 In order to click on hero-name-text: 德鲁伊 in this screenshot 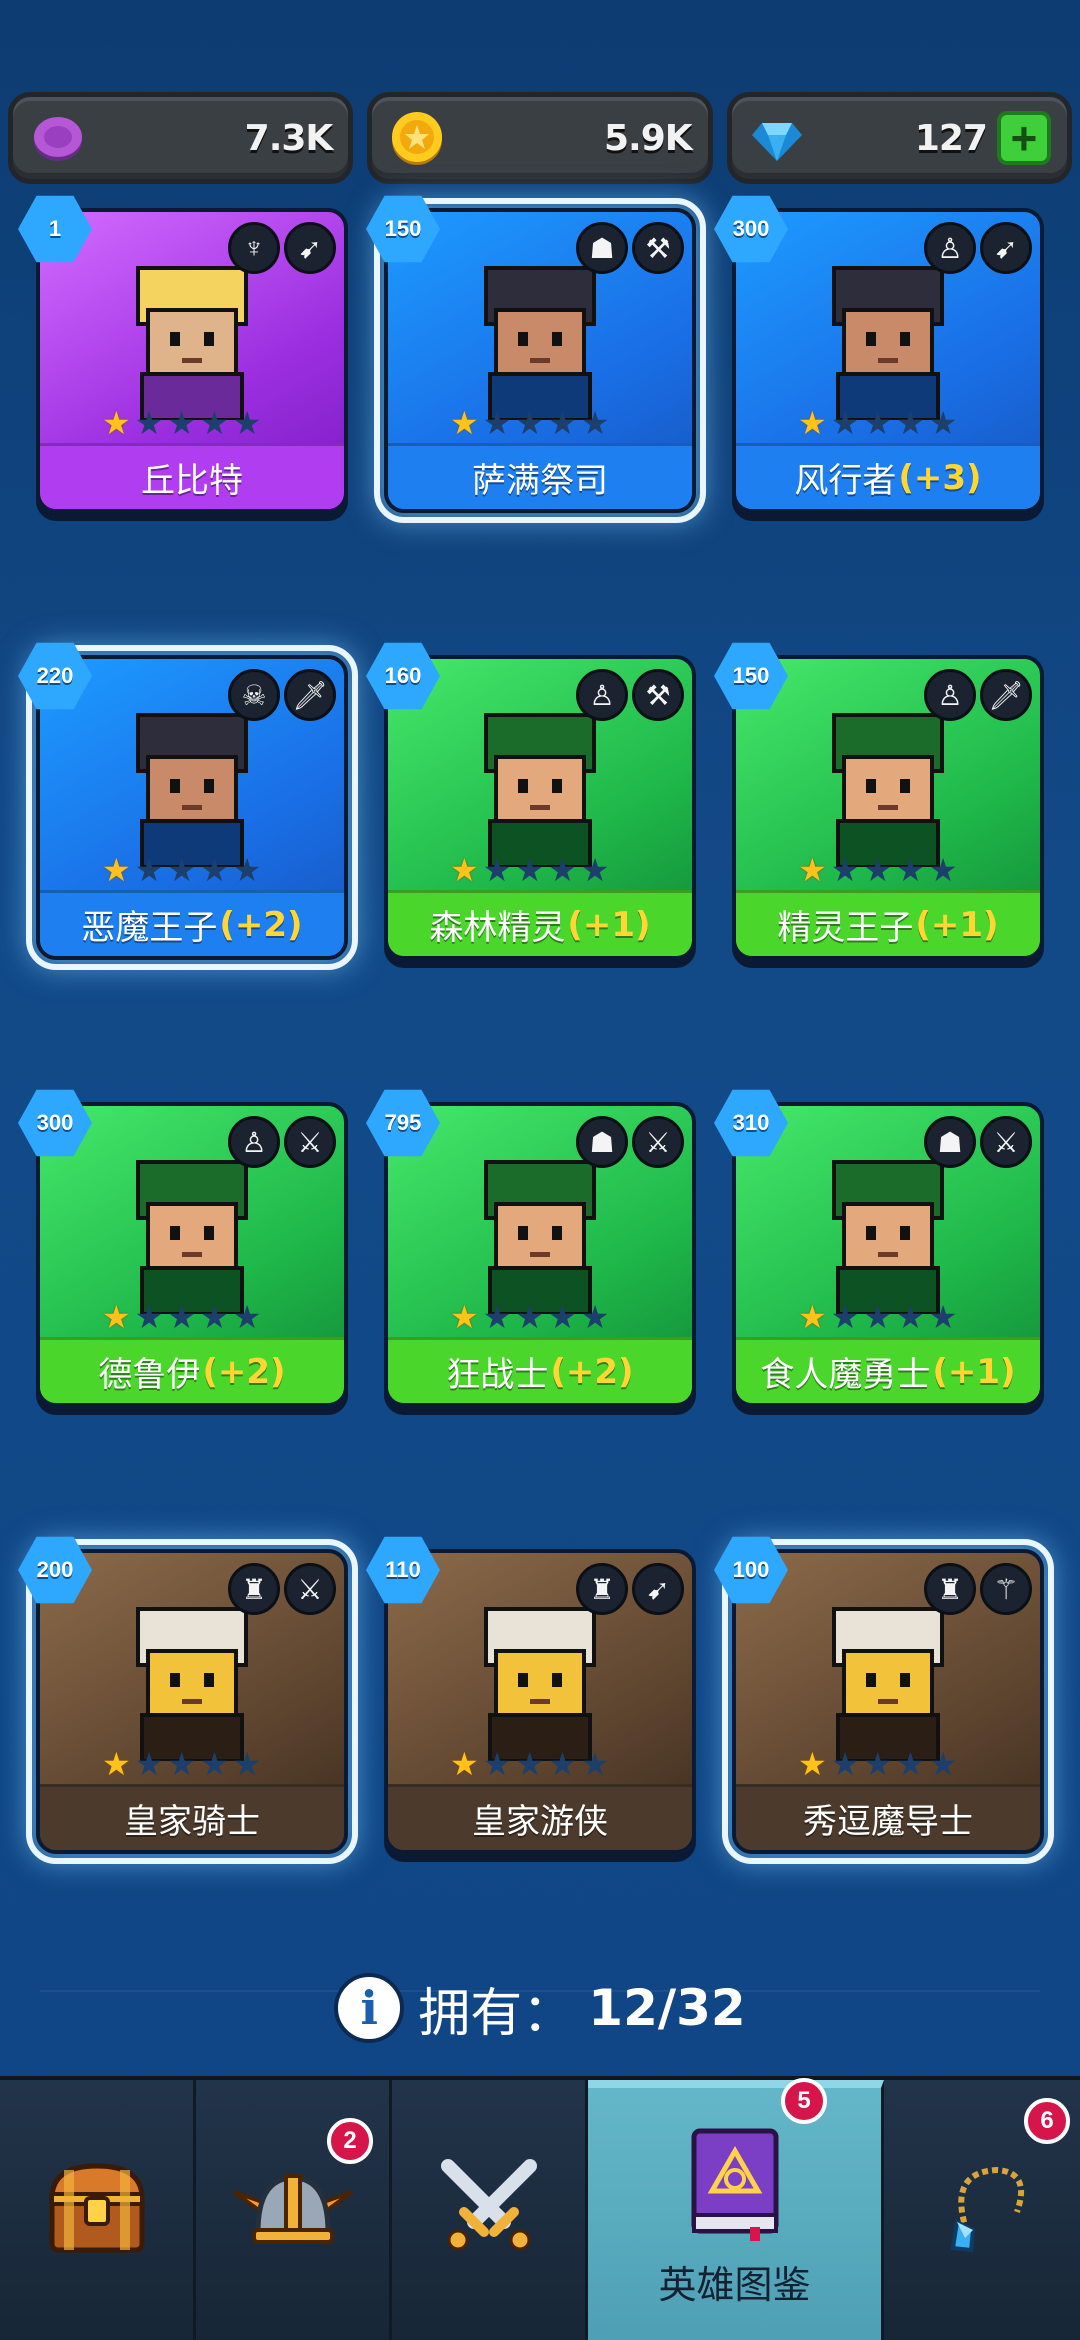, I will do `click(149, 1375)`.